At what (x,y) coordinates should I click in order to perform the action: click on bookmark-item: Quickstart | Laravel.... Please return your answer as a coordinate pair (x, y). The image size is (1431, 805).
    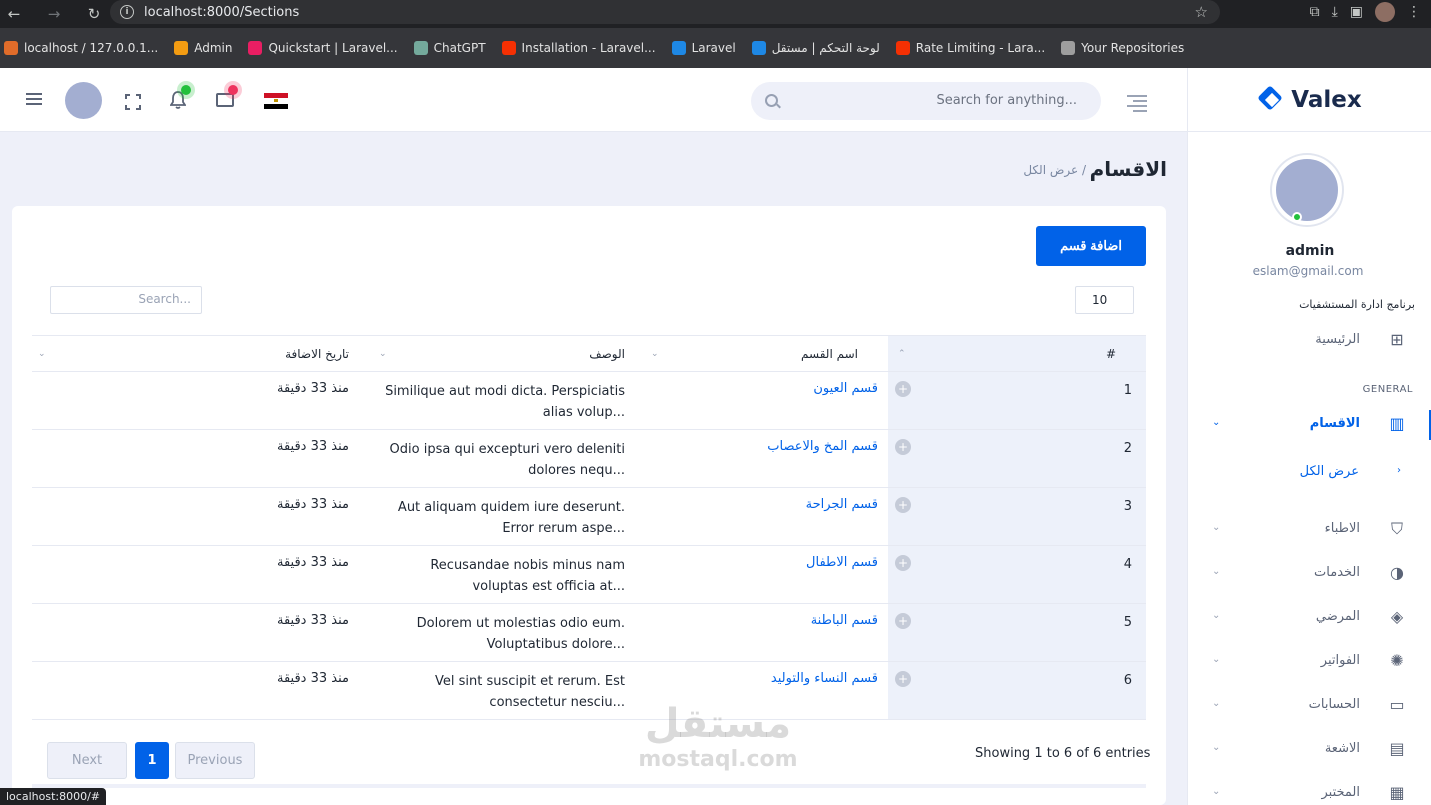
    Looking at the image, I should click on (323, 48).